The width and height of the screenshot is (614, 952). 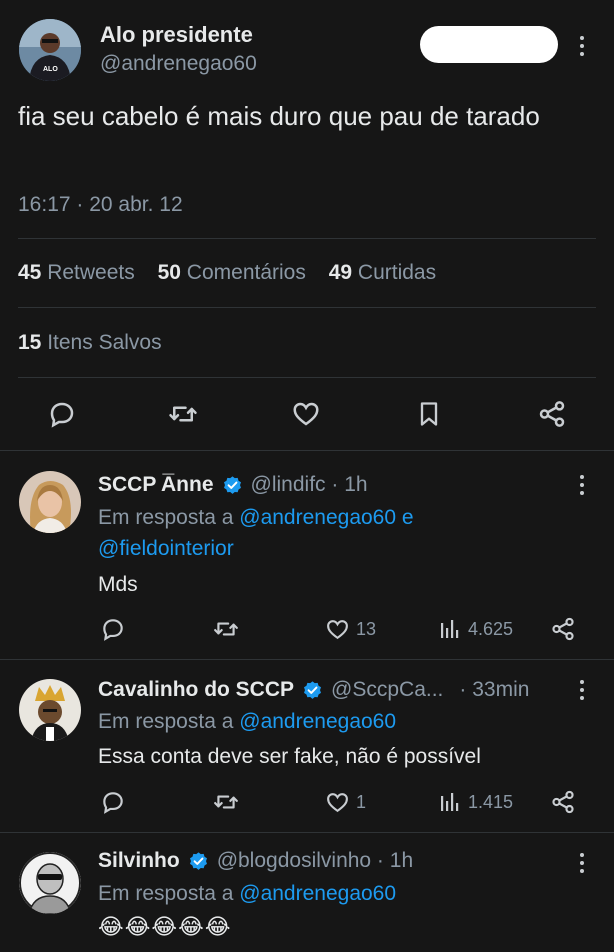 I want to click on views-count: 4.625, so click(x=491, y=628).